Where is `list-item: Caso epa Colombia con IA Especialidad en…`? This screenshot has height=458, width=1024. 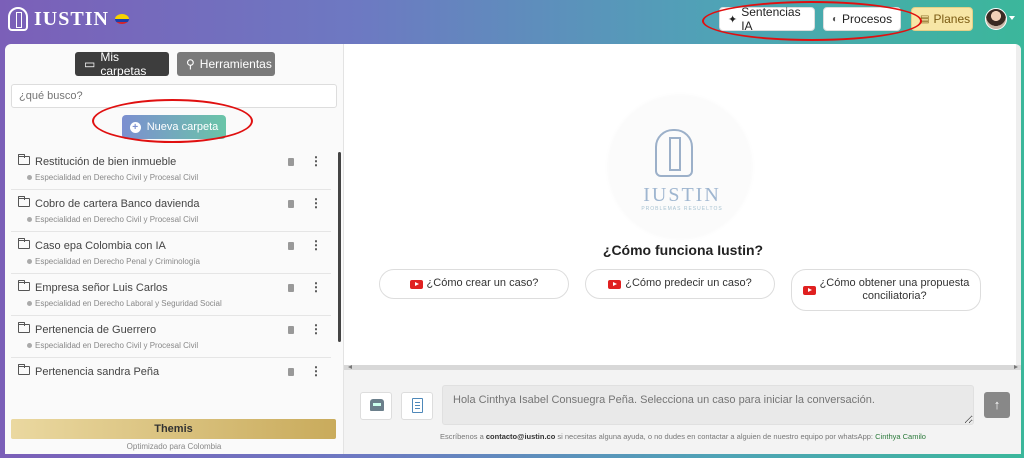
list-item: Caso epa Colombia con IA Especialidad en… is located at coordinates (171, 253).